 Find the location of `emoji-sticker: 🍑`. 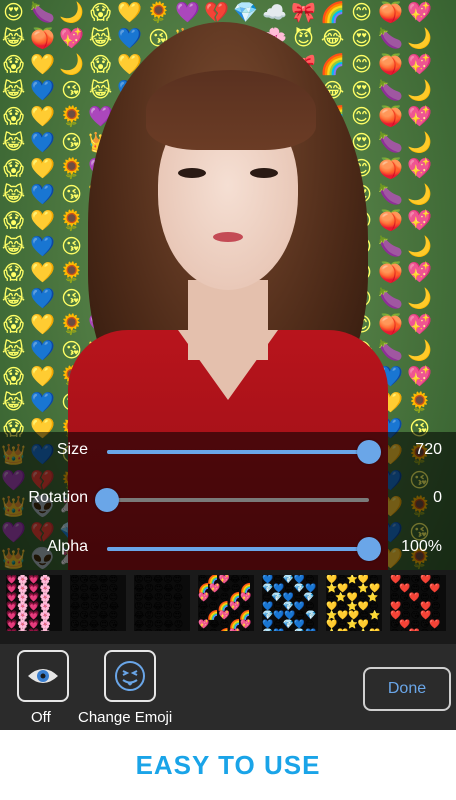

emoji-sticker: 🍑 is located at coordinates (43, 39).